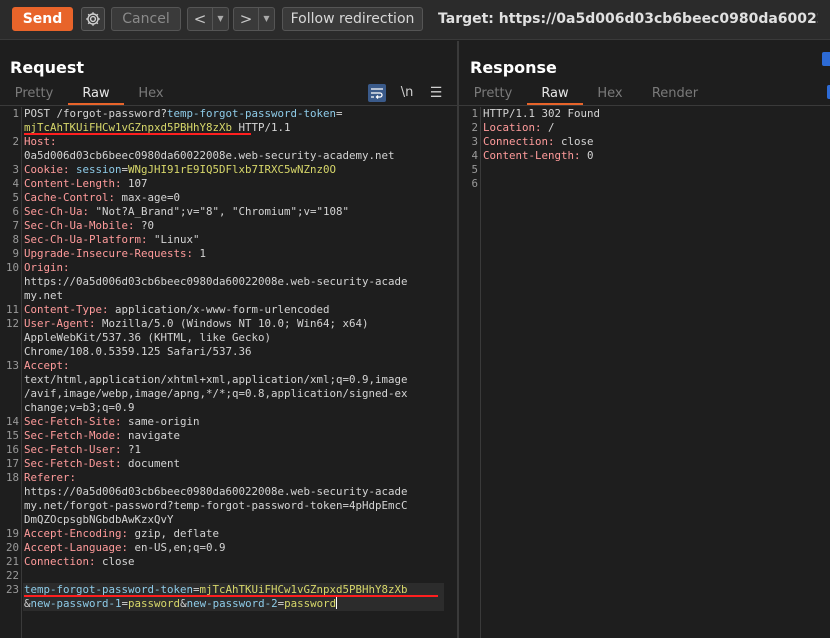  Describe the element at coordinates (15, 239) in the screenshot. I see `line-number: 8` at that location.